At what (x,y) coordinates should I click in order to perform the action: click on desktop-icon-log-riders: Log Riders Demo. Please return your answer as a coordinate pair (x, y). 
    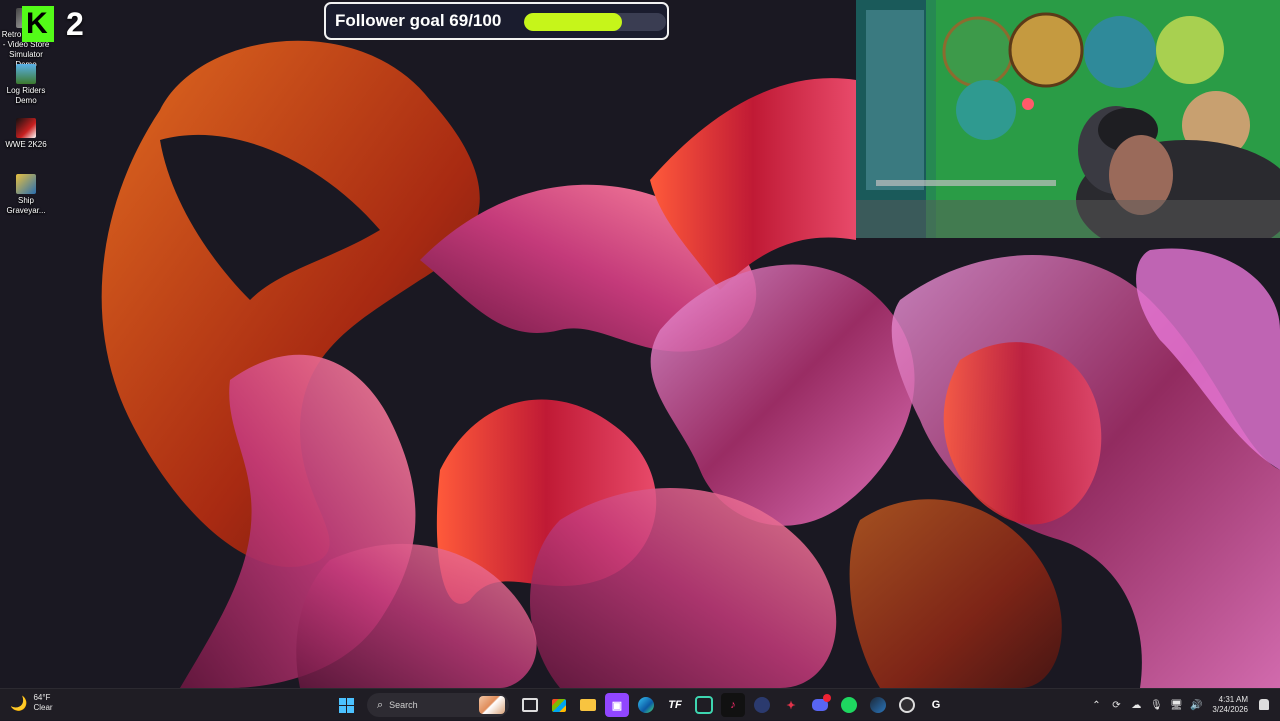
    Looking at the image, I should click on (26, 85).